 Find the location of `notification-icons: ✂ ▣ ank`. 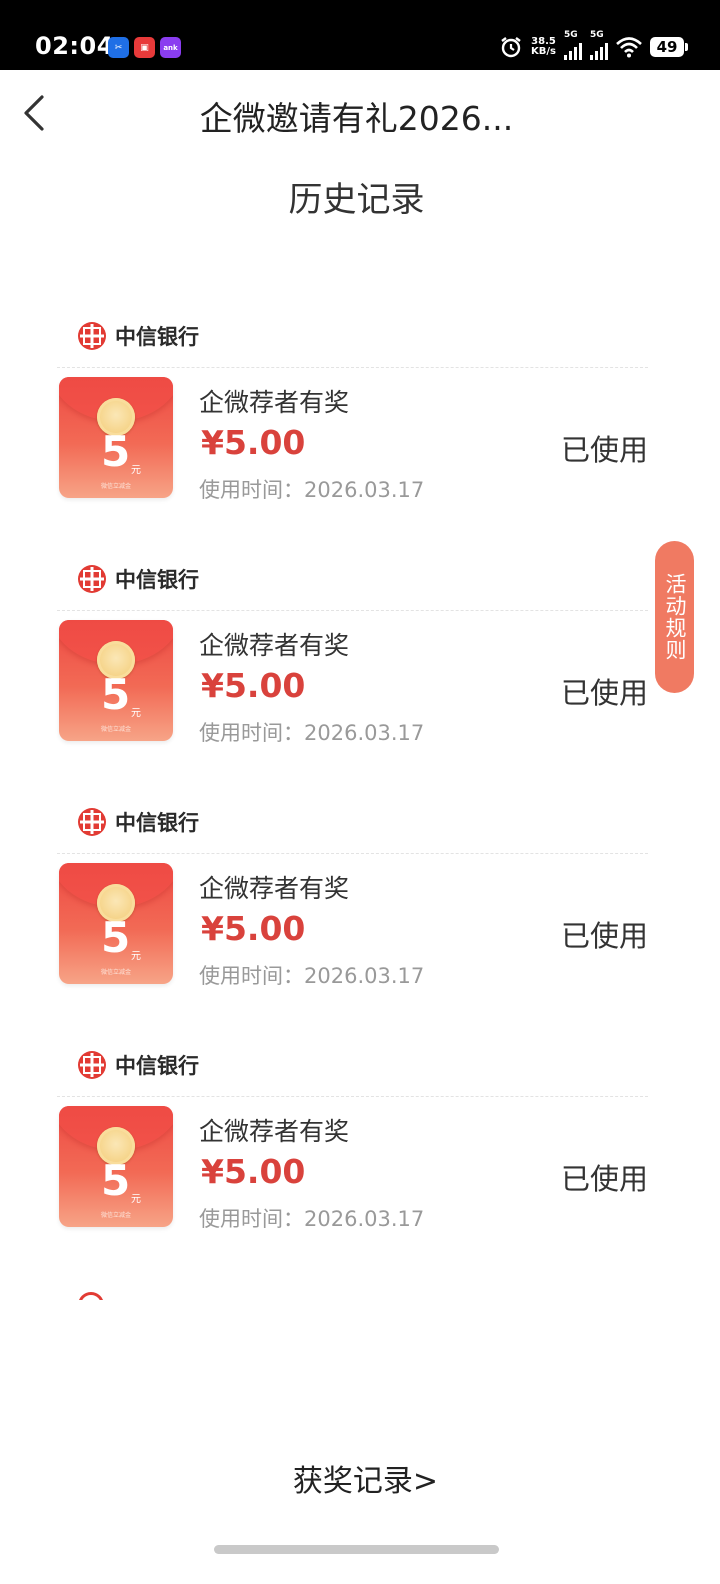

notification-icons: ✂ ▣ ank is located at coordinates (144, 47).